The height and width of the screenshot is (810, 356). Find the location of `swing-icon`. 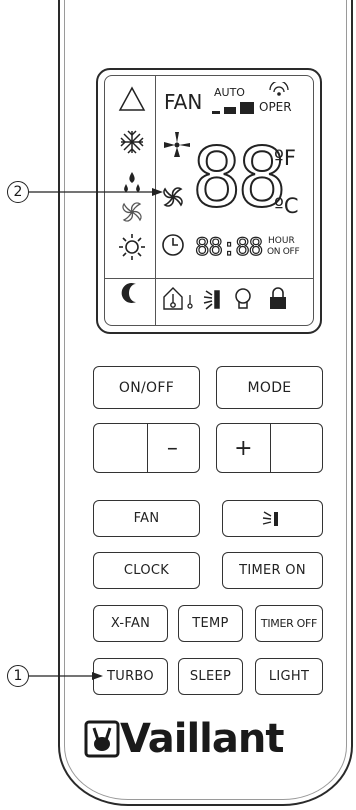

swing-icon is located at coordinates (270, 518).